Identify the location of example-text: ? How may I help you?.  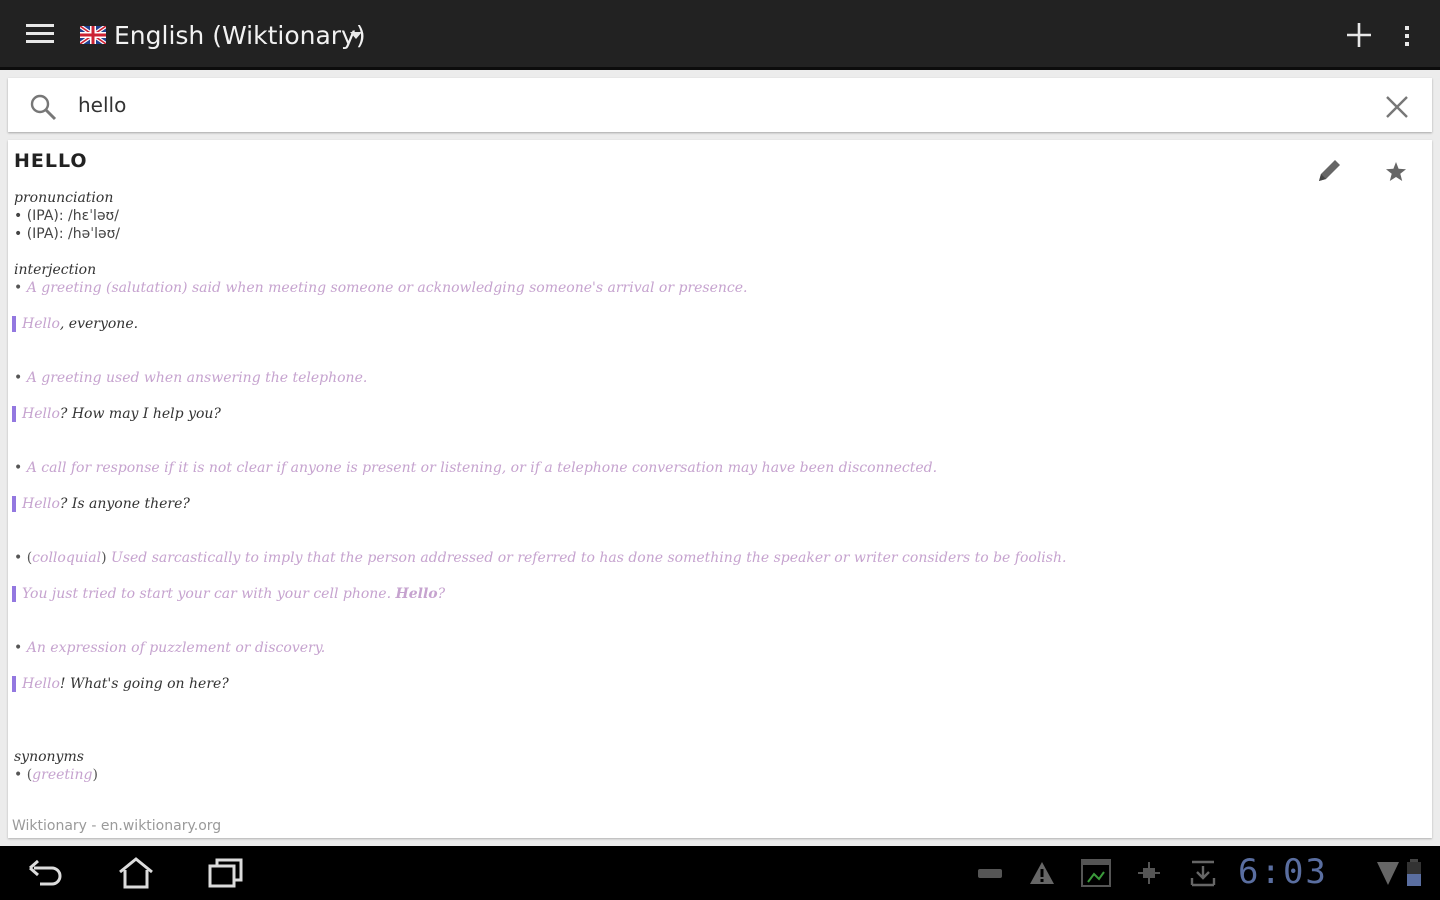
(140, 414).